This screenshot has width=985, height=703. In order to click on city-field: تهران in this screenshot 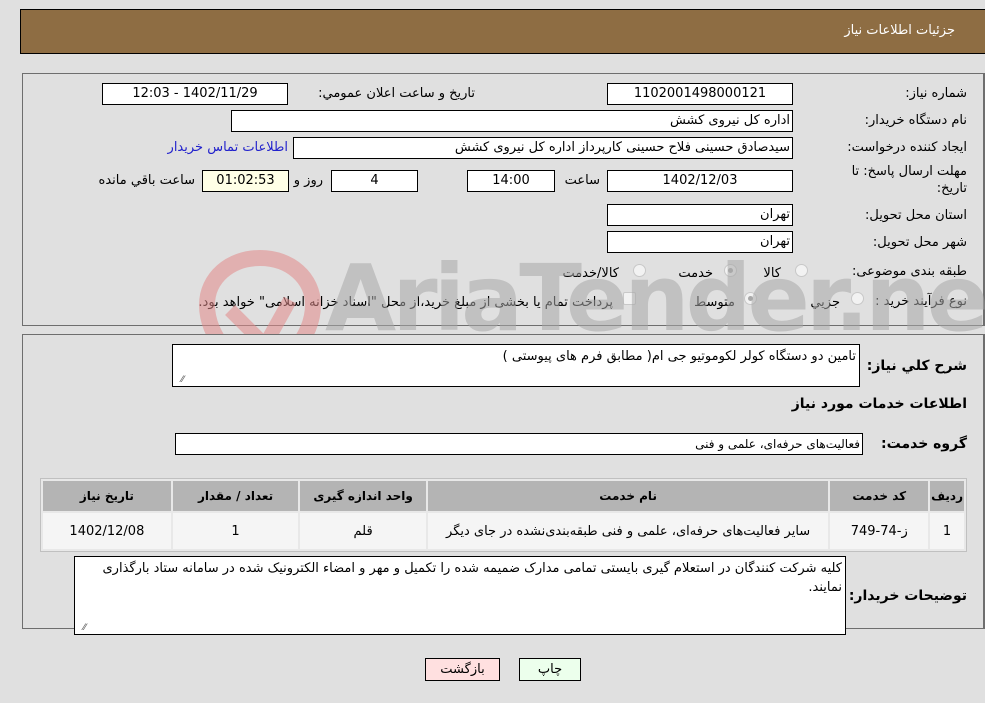, I will do `click(700, 242)`.